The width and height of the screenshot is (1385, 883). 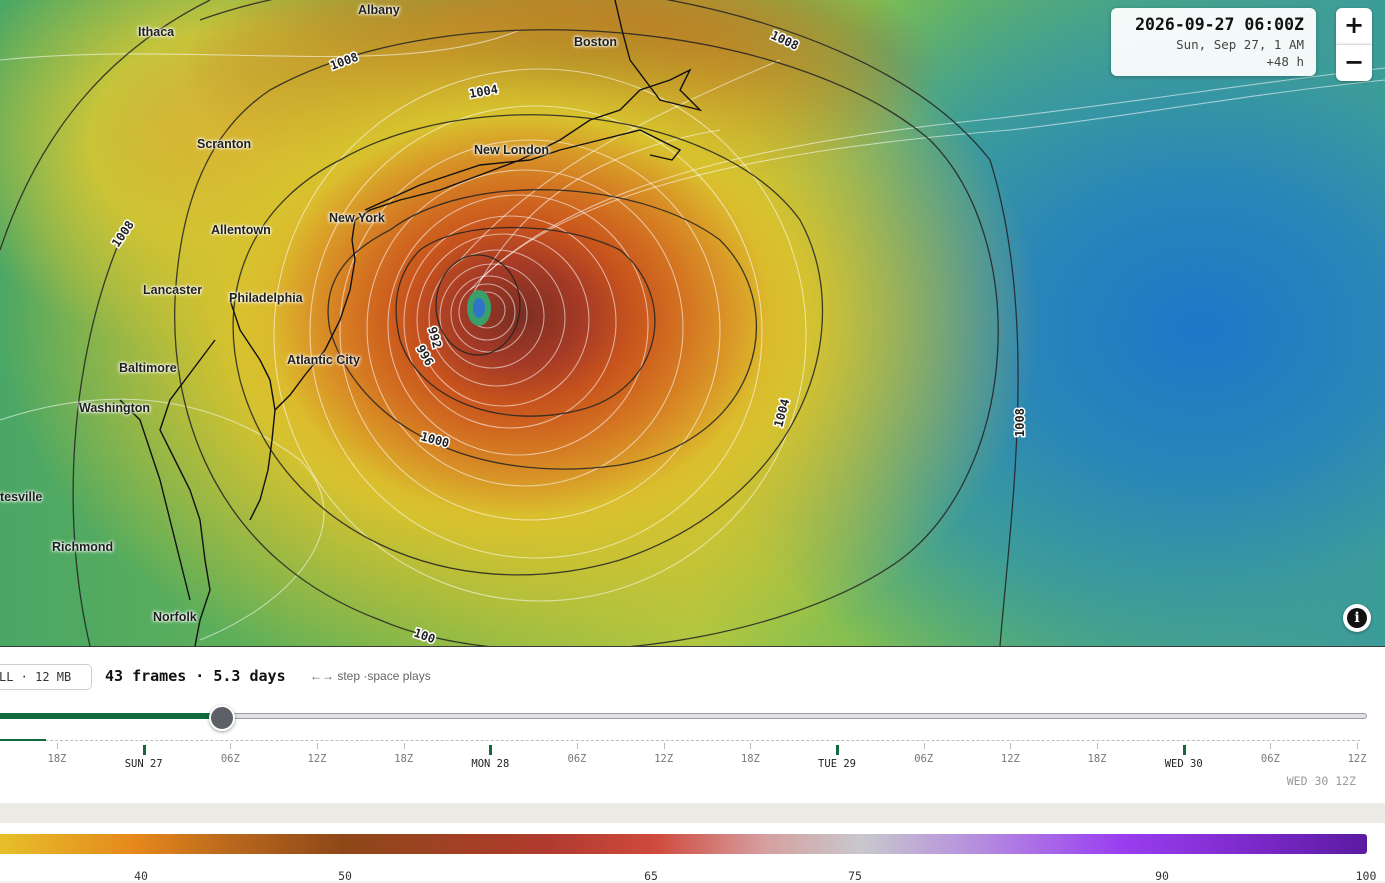 What do you see at coordinates (144, 764) in the screenshot?
I see `timeline-tick-label: SUN 27` at bounding box center [144, 764].